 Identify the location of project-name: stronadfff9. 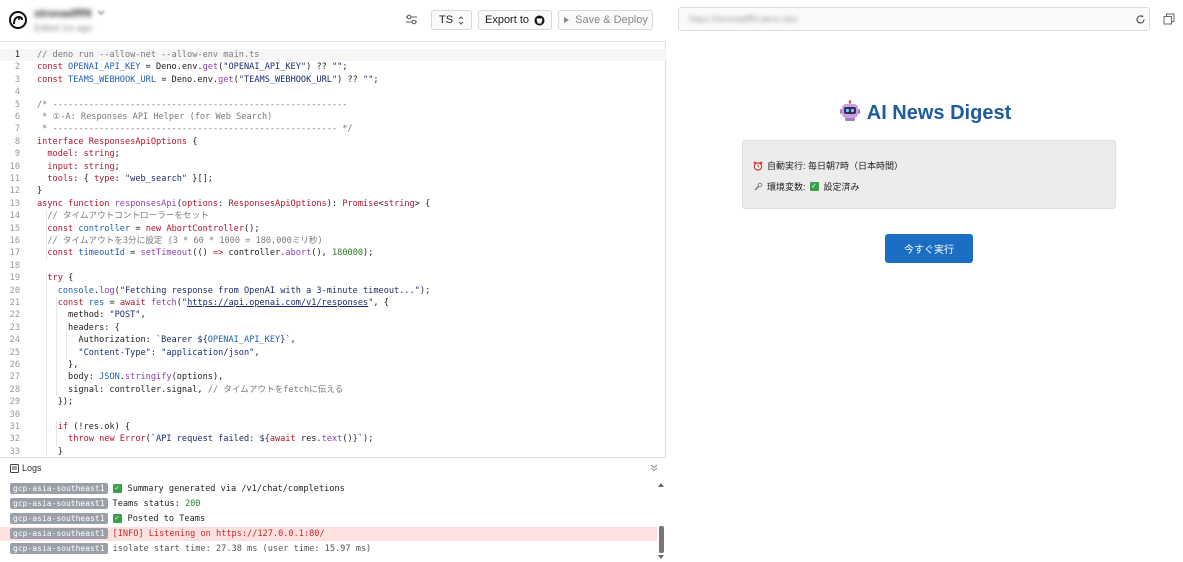
(63, 14).